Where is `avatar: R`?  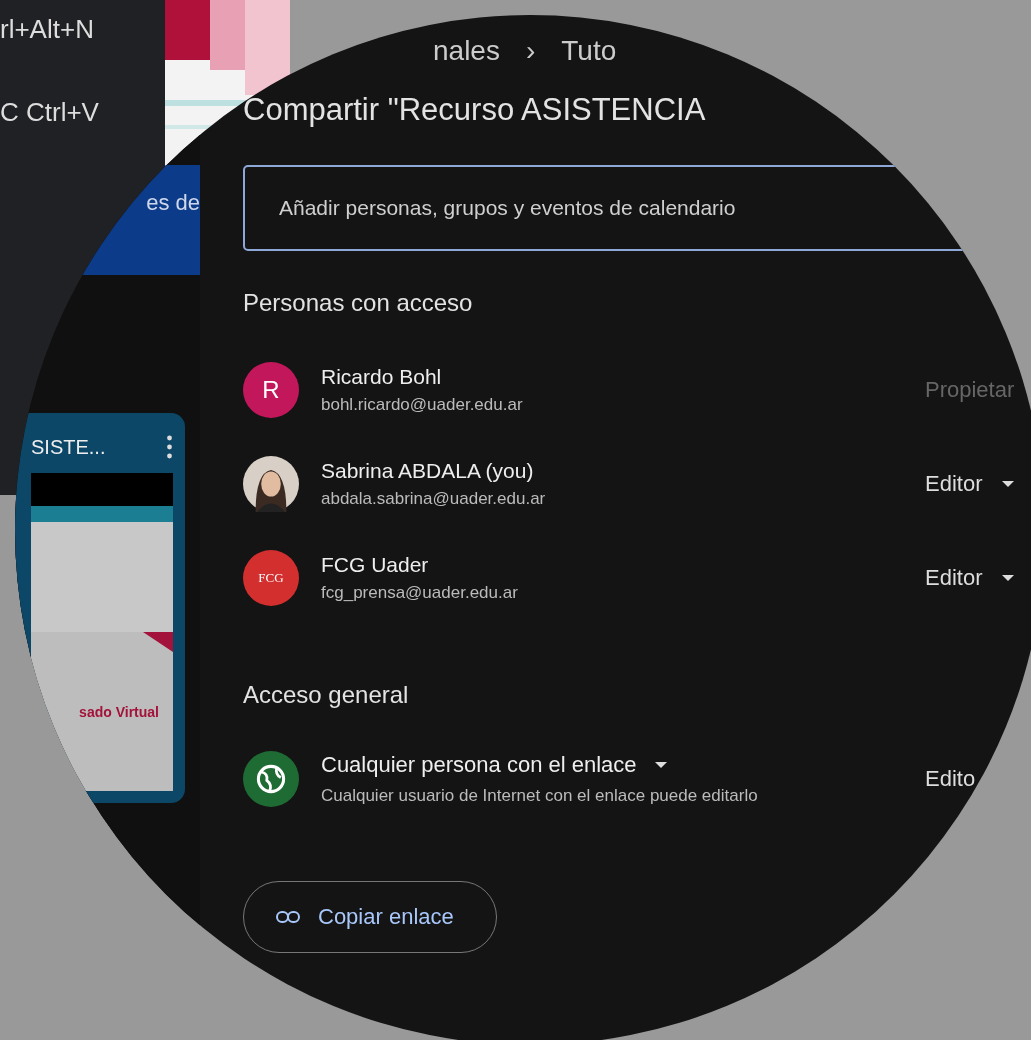
avatar: R is located at coordinates (271, 390).